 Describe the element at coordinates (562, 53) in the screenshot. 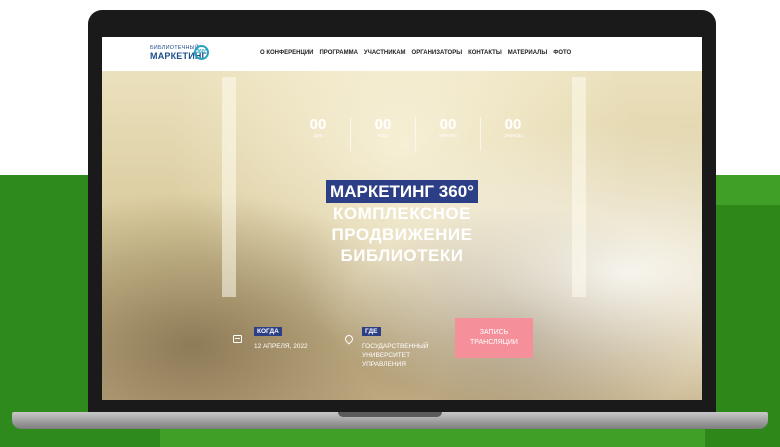

I see `nav-item-photo: ФОТО` at that location.